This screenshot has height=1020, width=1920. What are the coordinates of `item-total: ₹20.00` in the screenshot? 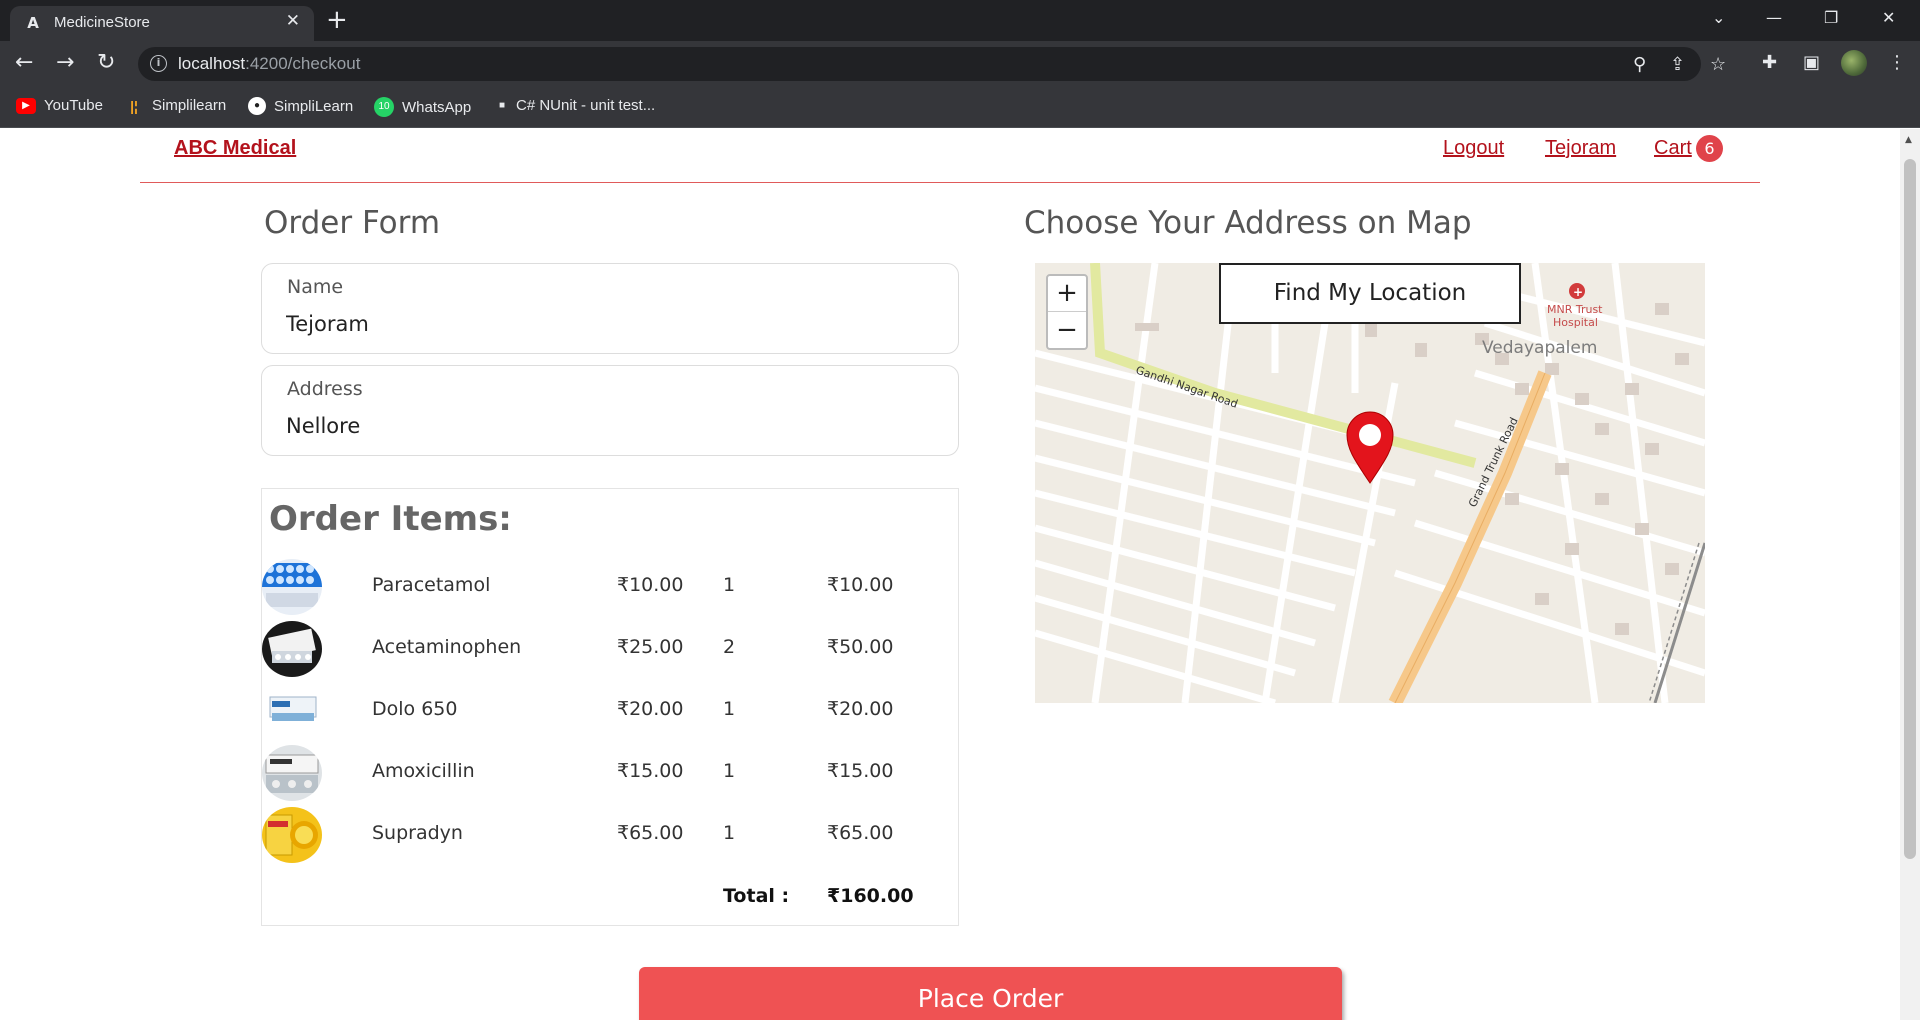 It's located at (860, 709).